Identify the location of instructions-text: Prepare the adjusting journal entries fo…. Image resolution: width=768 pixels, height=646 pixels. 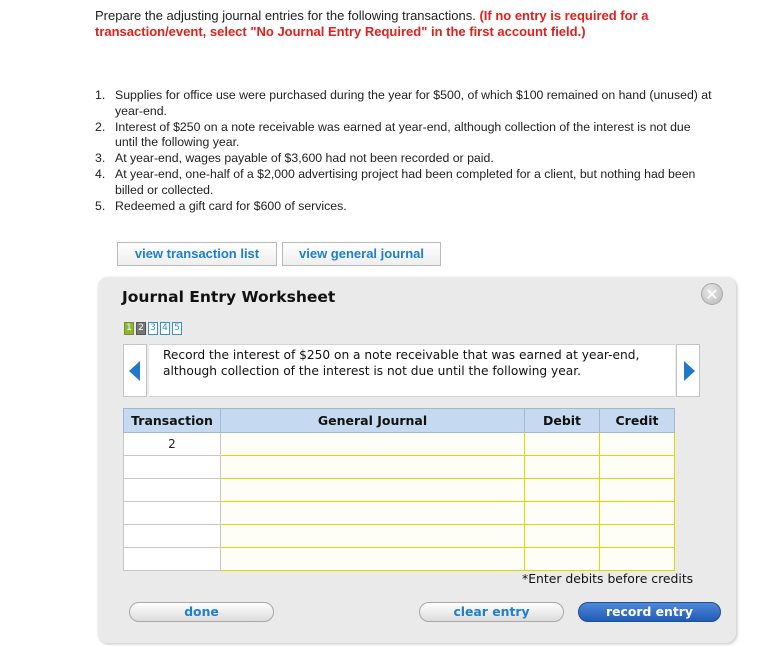
(287, 15).